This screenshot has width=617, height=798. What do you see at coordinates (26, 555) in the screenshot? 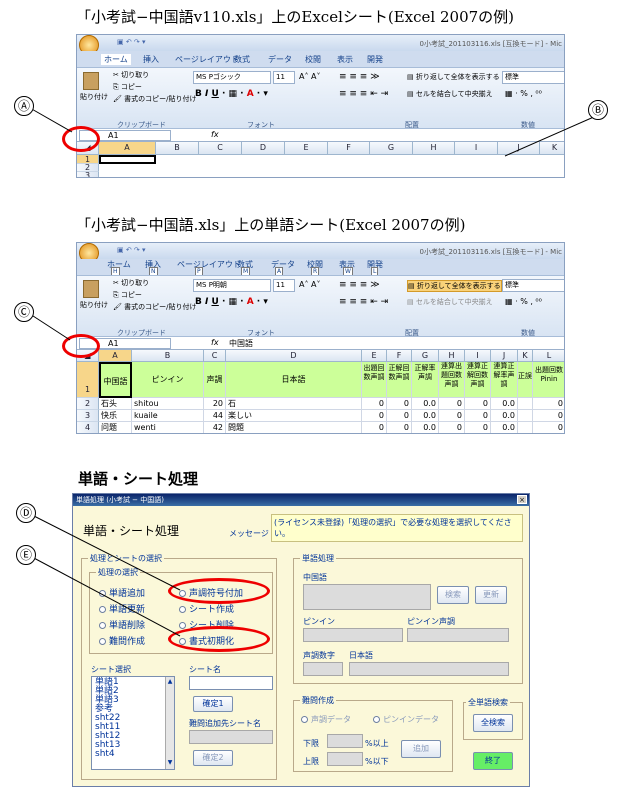
I see `label-e: Ⓔ` at bounding box center [26, 555].